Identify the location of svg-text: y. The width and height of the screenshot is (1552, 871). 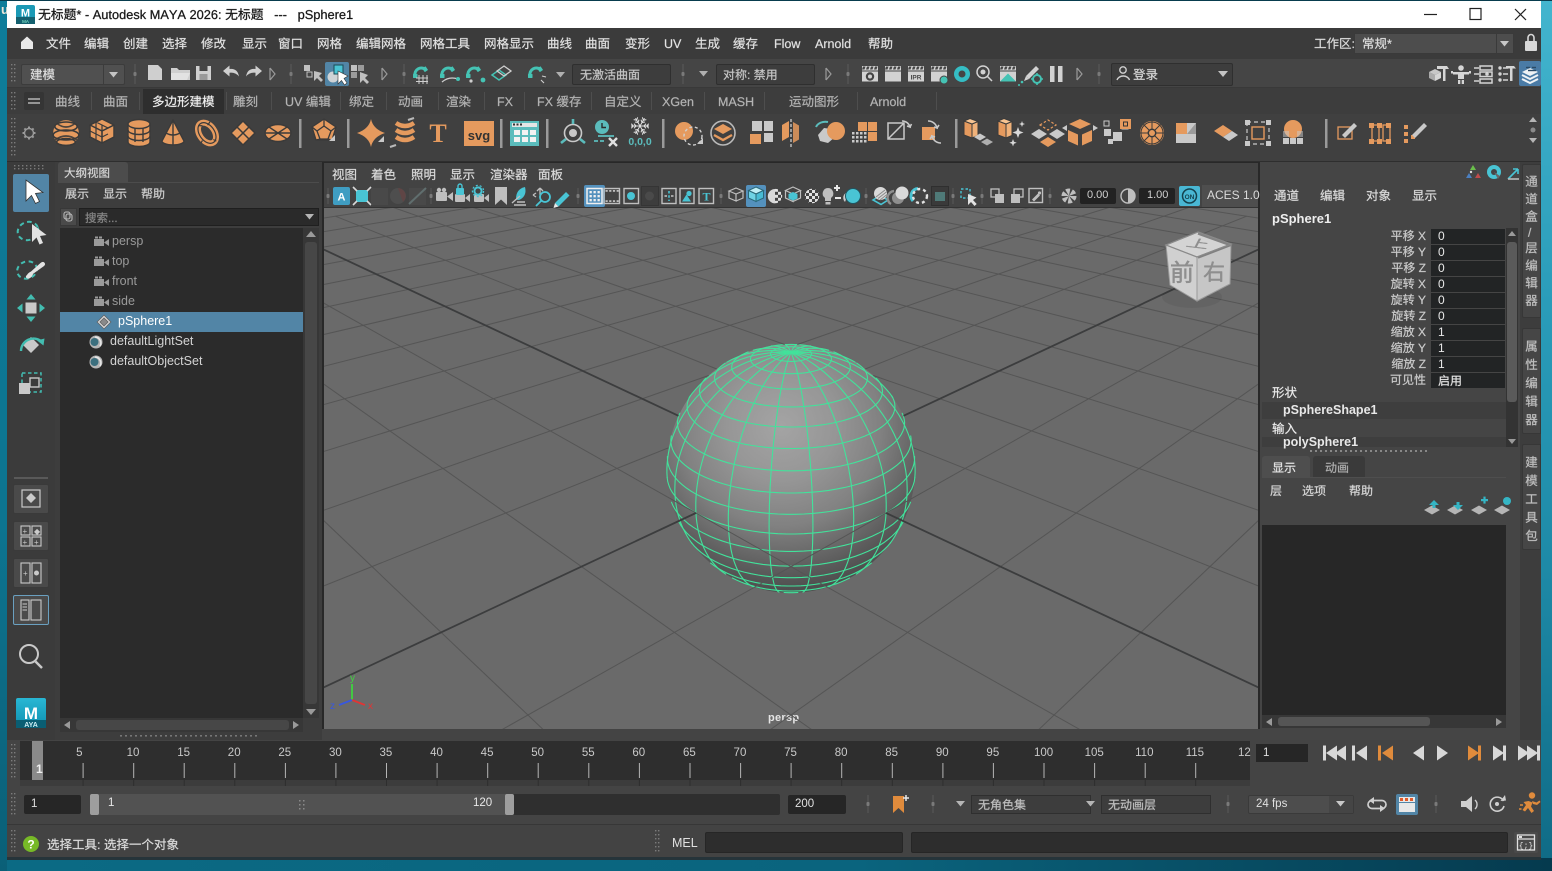
(352, 678).